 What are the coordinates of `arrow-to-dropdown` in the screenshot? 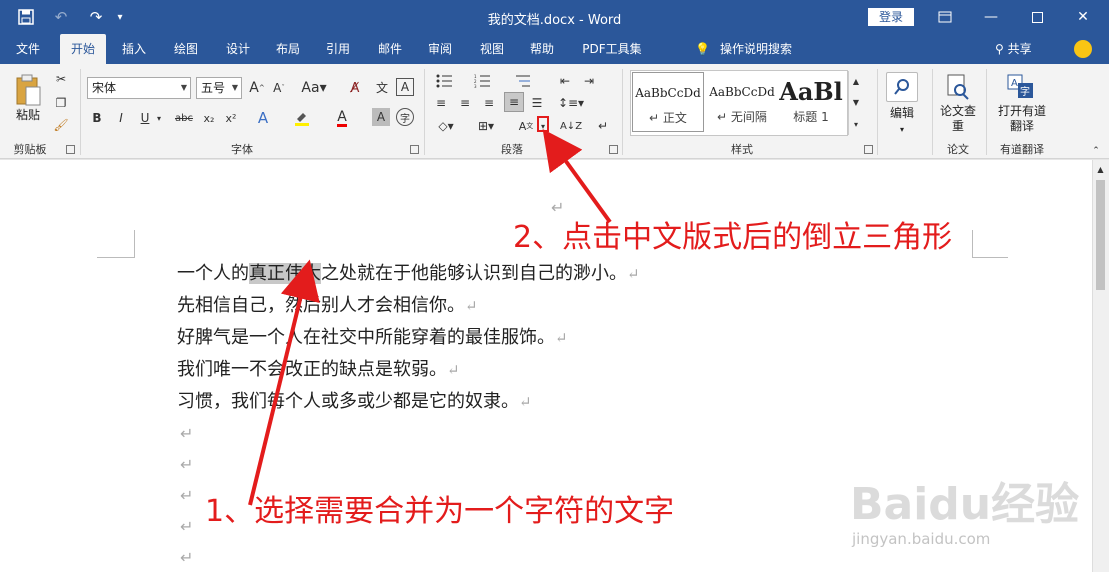 It's located at (577, 176).